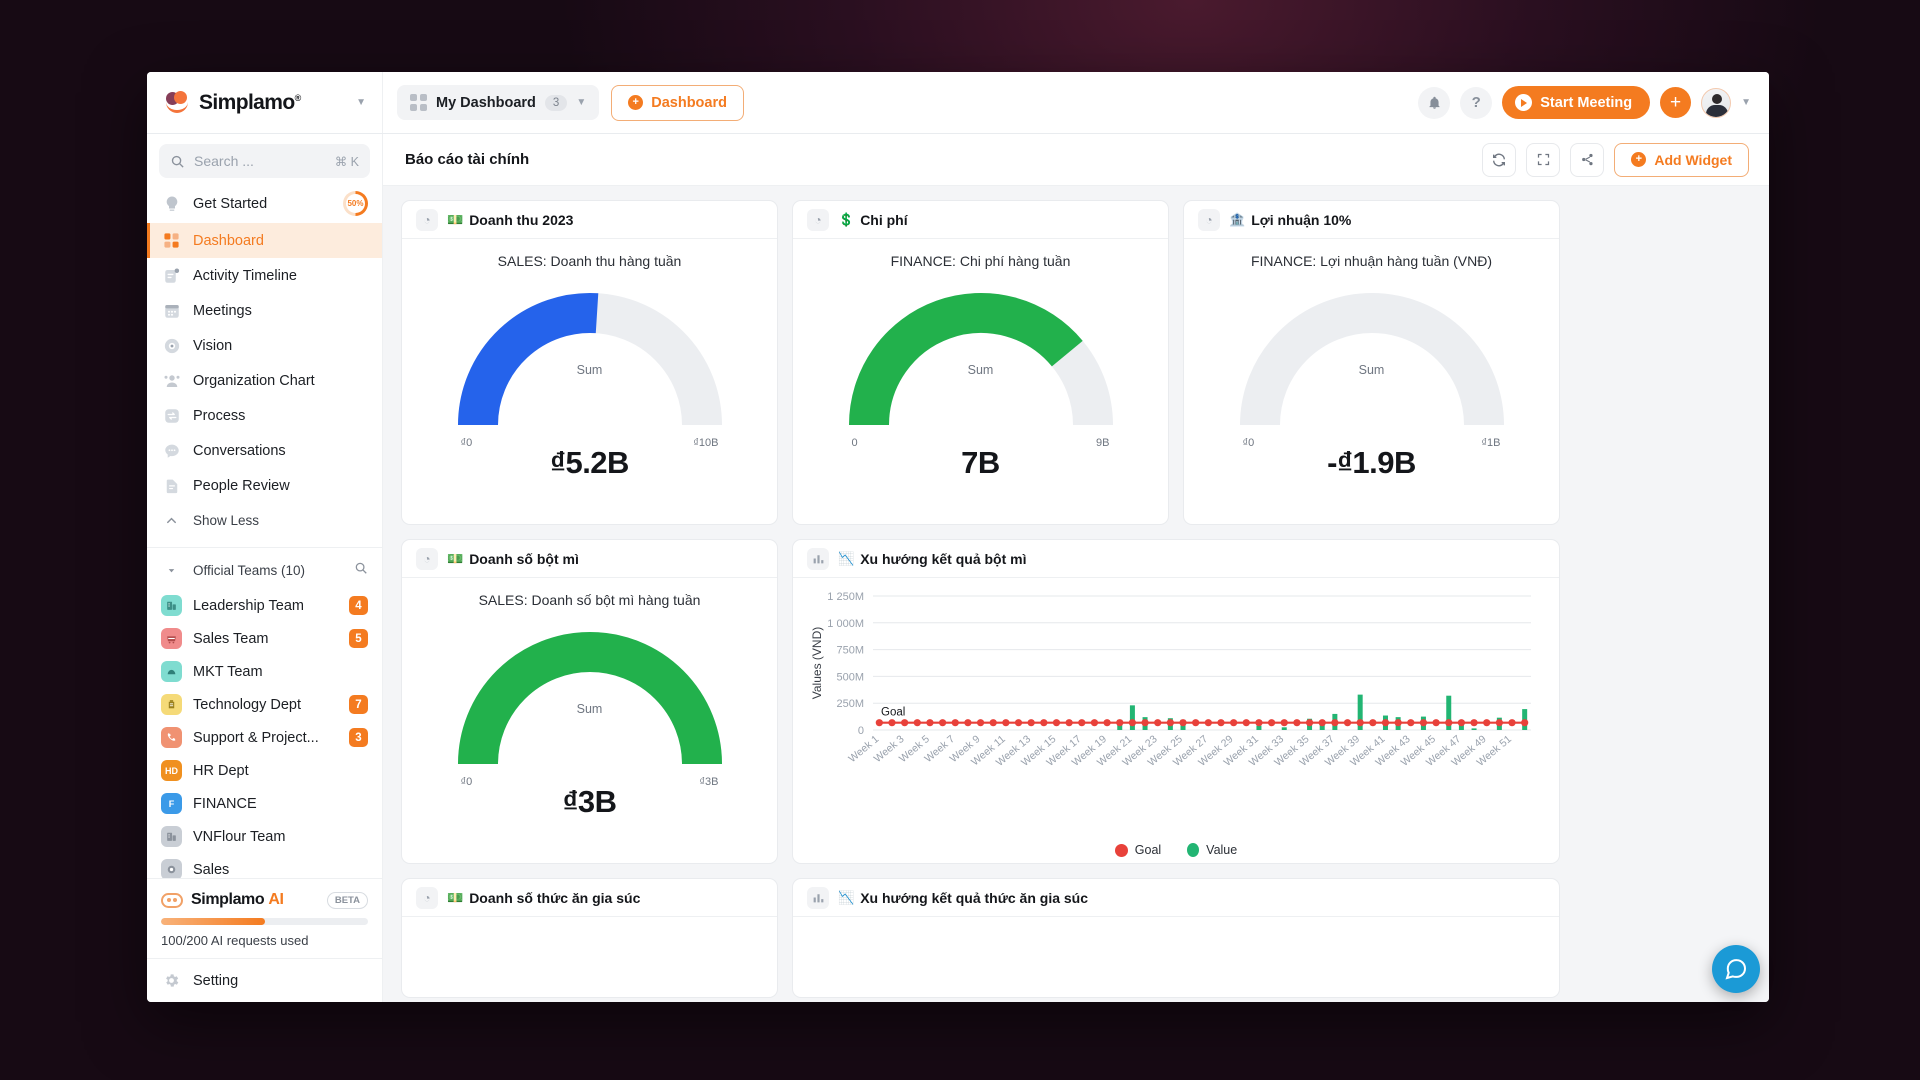 This screenshot has height=1080, width=1920. What do you see at coordinates (265, 102) in the screenshot?
I see `brand-zone: Simplamo® ▼` at bounding box center [265, 102].